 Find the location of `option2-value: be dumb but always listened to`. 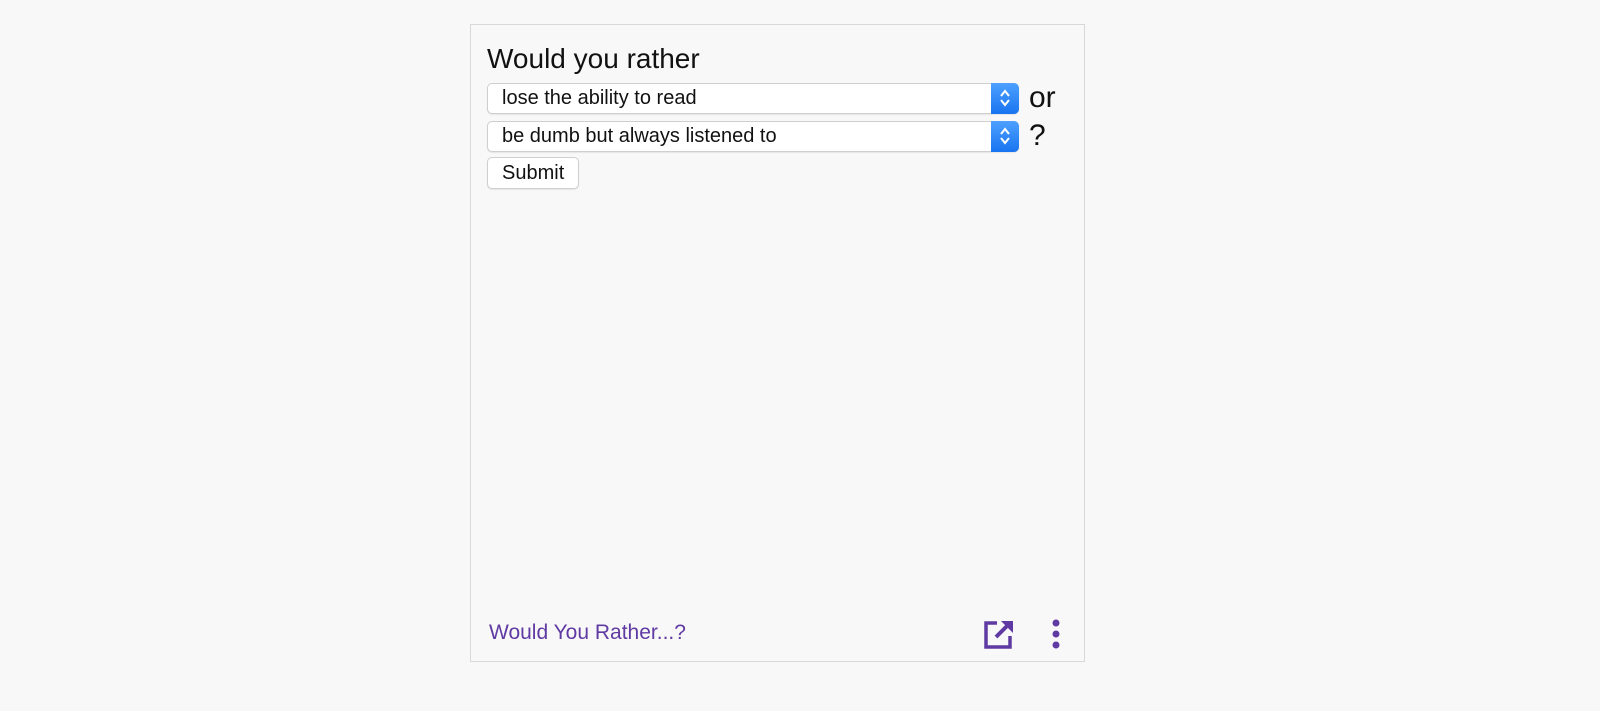

option2-value: be dumb but always listened to is located at coordinates (639, 135).